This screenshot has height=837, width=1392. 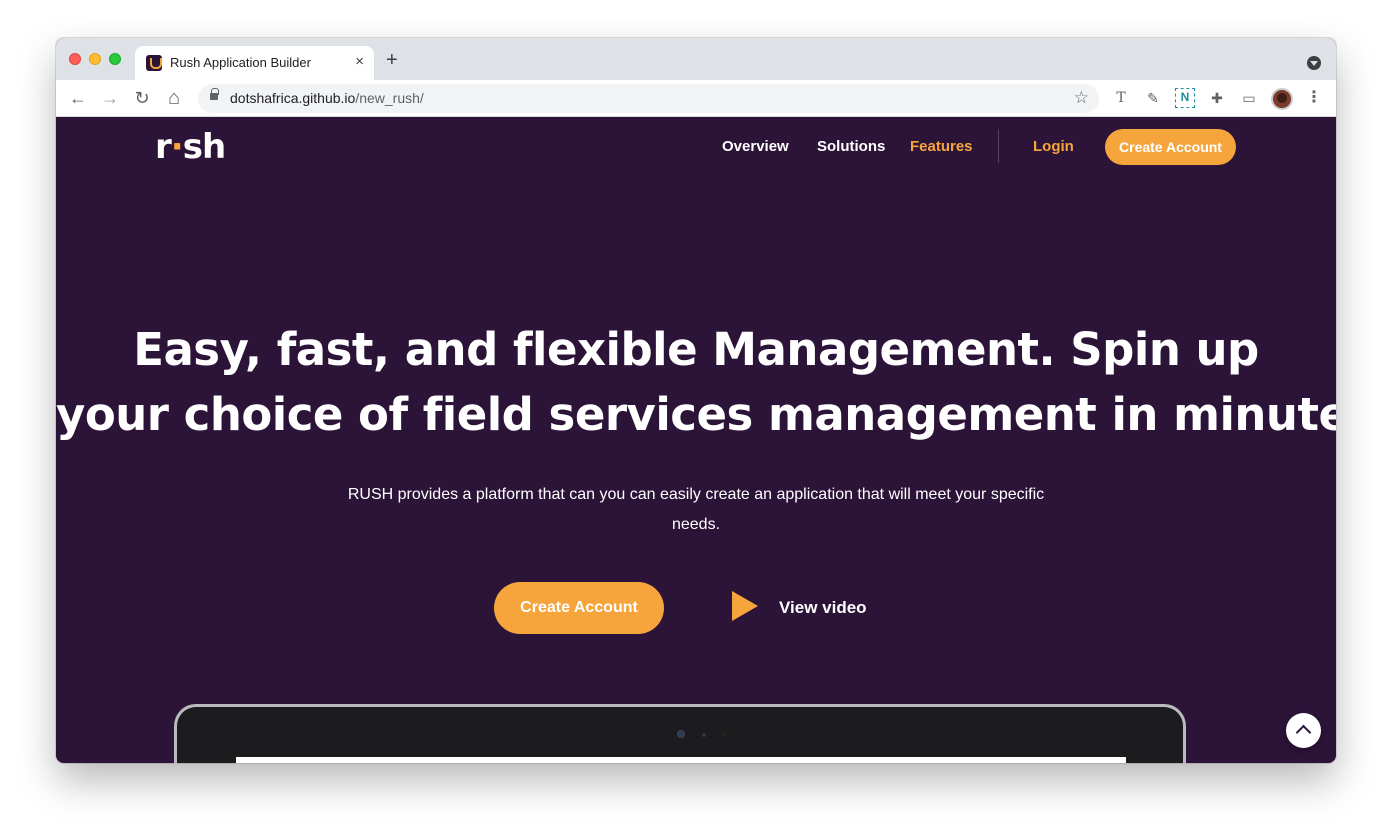 I want to click on laptop-screen, so click(x=681, y=760).